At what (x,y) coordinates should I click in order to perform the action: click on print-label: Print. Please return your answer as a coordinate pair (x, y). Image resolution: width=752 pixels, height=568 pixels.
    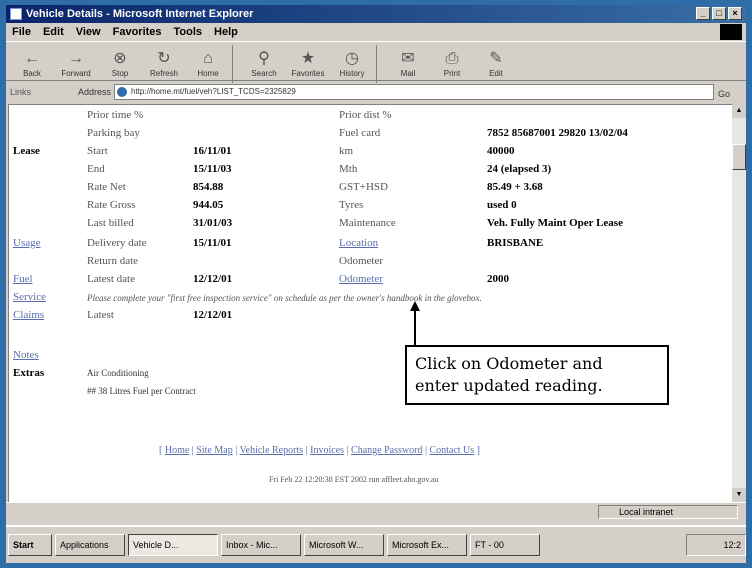
    Looking at the image, I should click on (452, 73).